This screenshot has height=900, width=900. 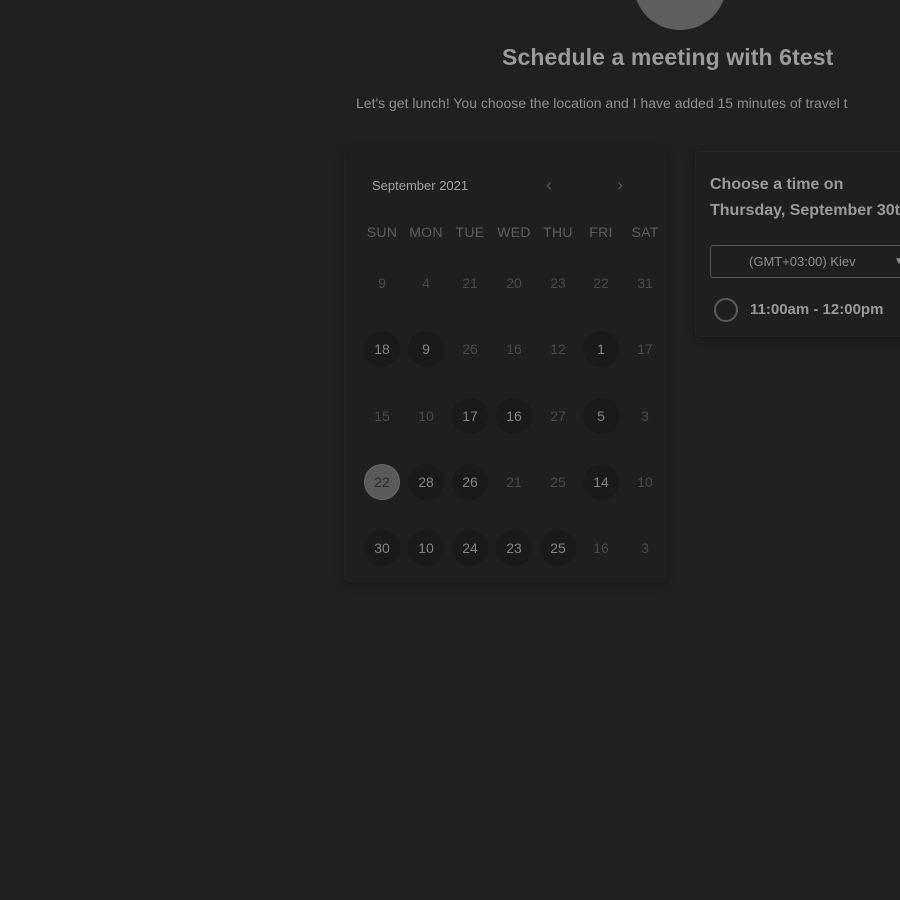 I want to click on calendar-month-label: September 2021, so click(x=420, y=185).